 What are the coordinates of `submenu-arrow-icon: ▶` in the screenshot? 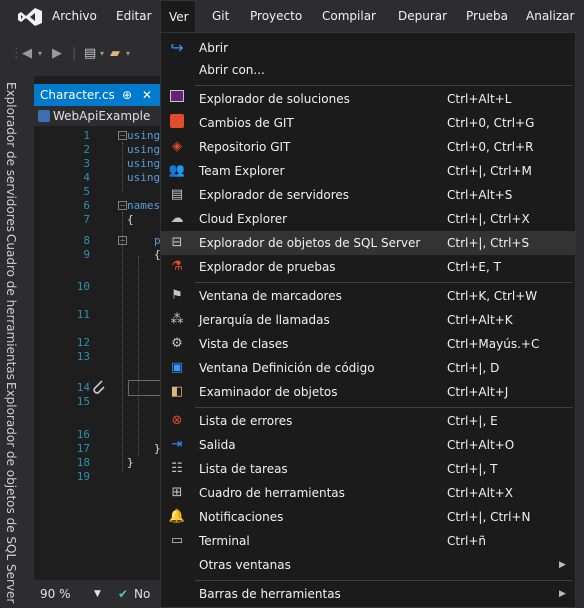 It's located at (562, 565).